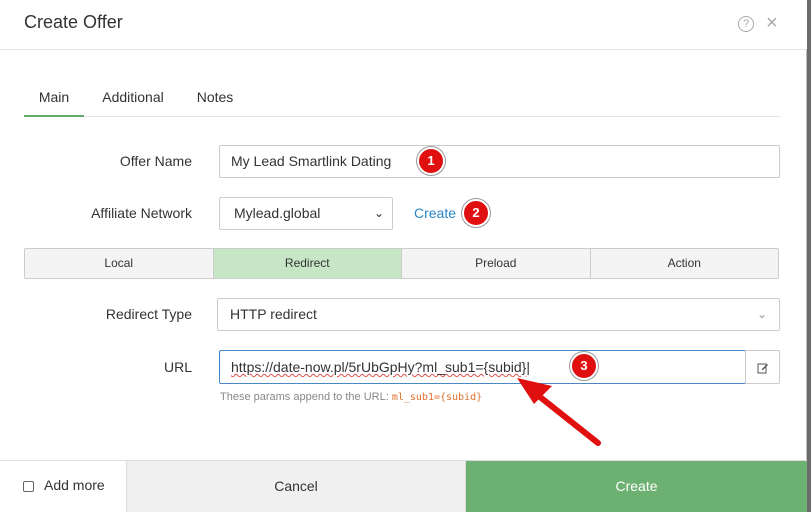 The width and height of the screenshot is (811, 512). I want to click on close-icon: ×, so click(772, 23).